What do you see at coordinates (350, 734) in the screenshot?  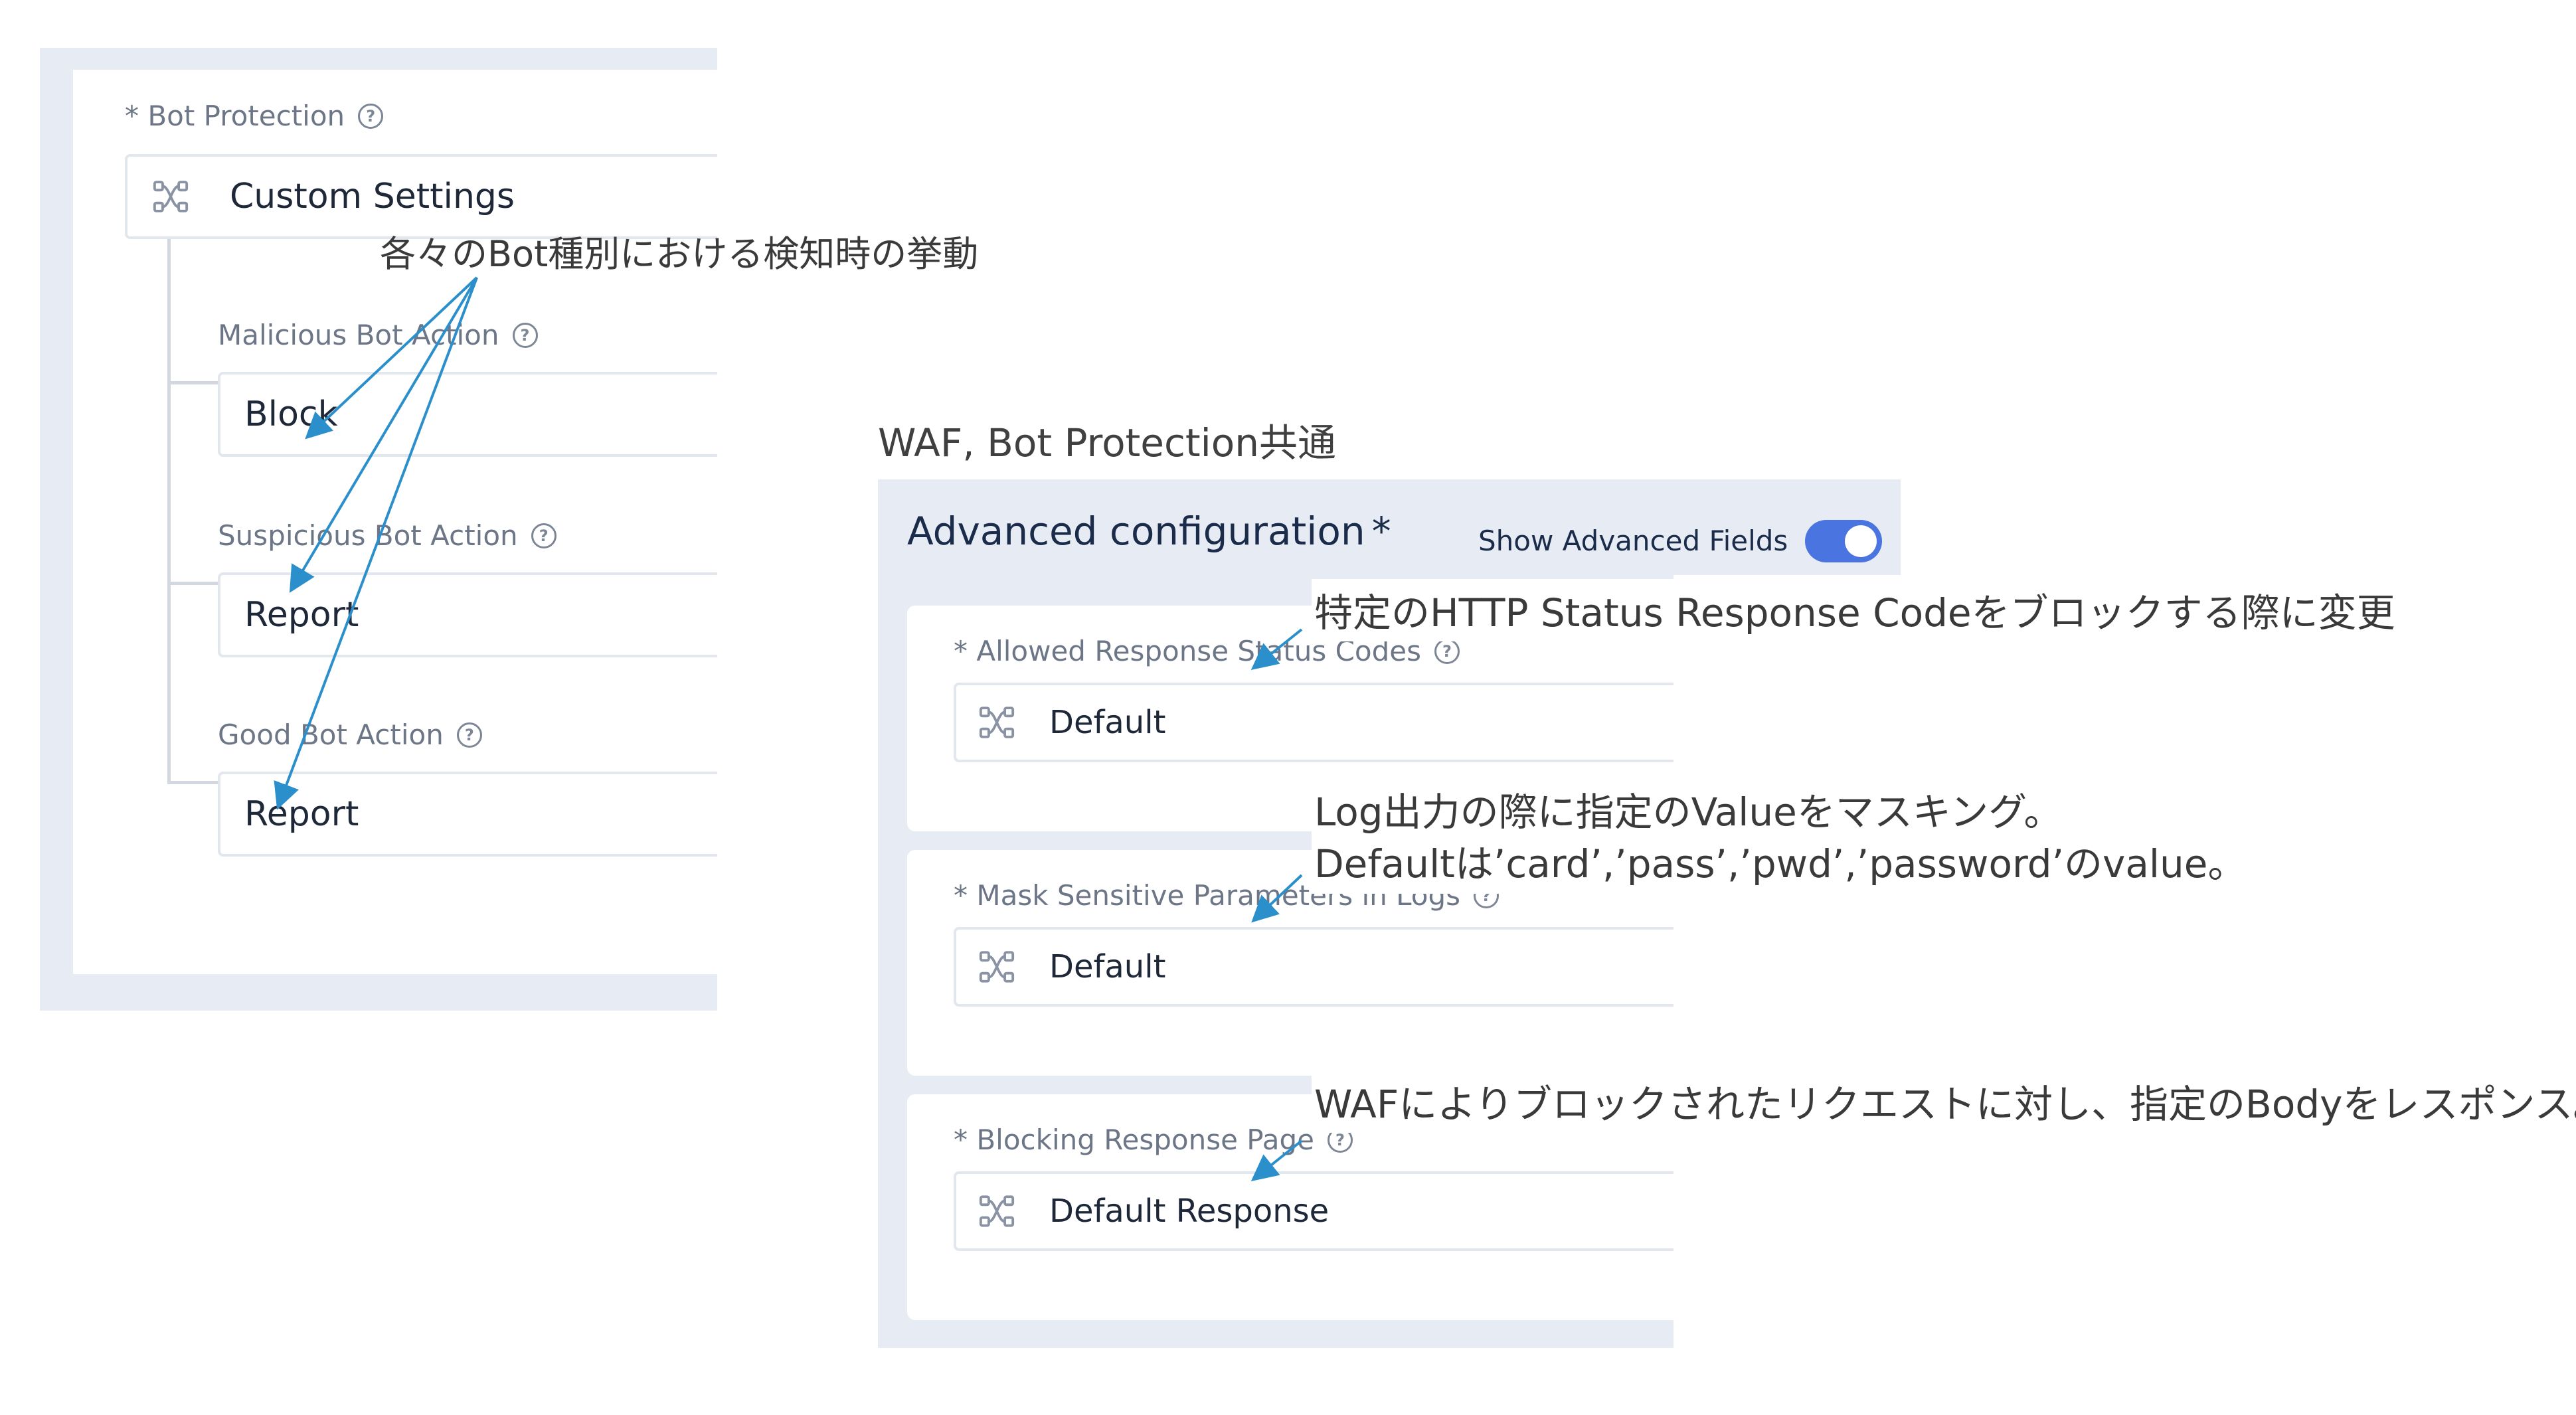 I see `good-bot-action-label: Good Bot Action ?` at bounding box center [350, 734].